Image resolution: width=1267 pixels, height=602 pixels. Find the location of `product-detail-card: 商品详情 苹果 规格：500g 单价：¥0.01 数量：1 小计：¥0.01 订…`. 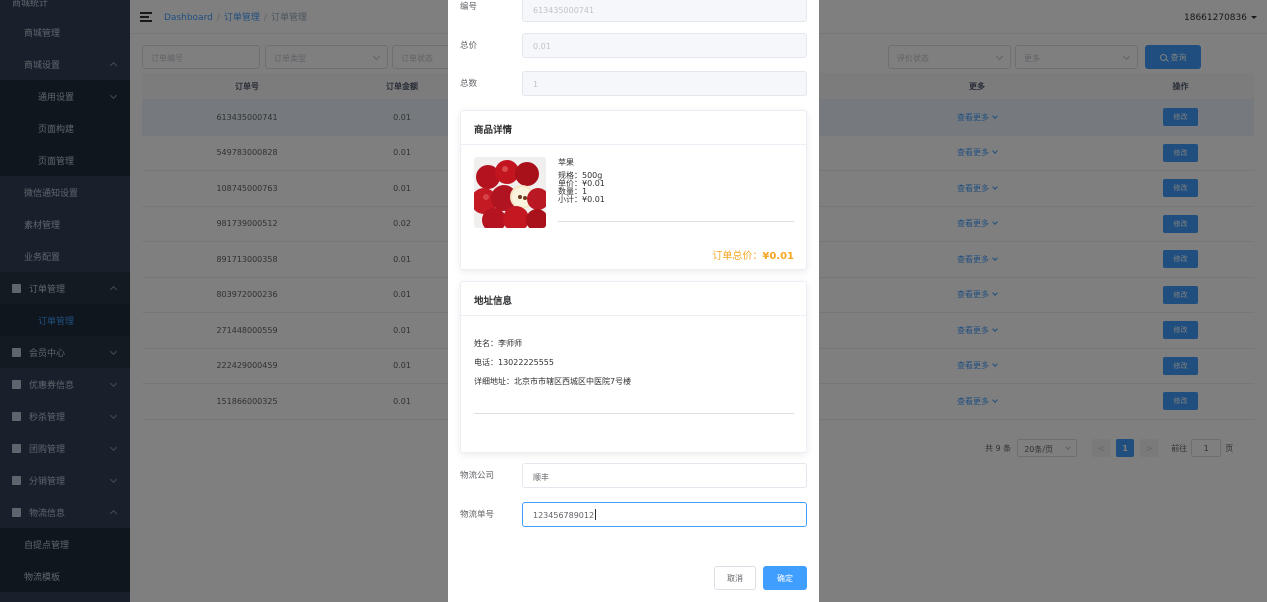

product-detail-card: 商品详情 苹果 规格：500g 单价：¥0.01 数量：1 小计：¥0.01 订… is located at coordinates (633, 190).